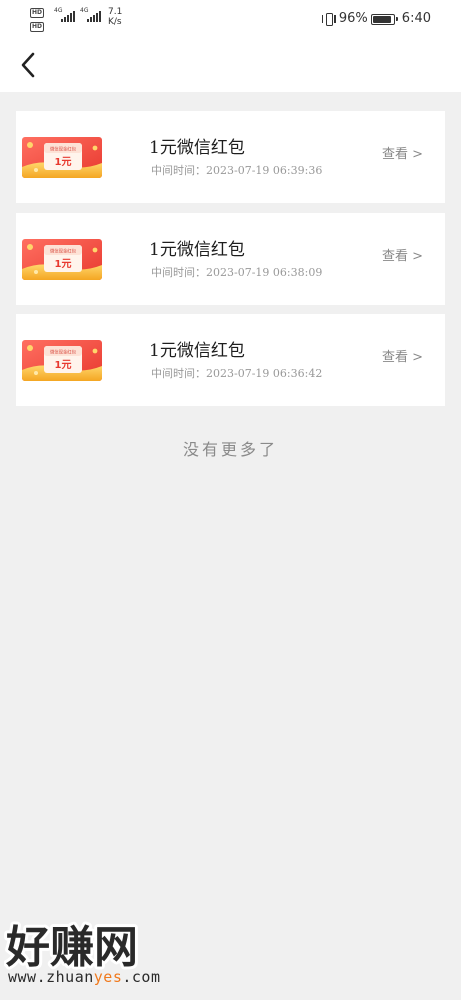 This screenshot has width=461, height=1000. I want to click on back-button, so click(29, 65).